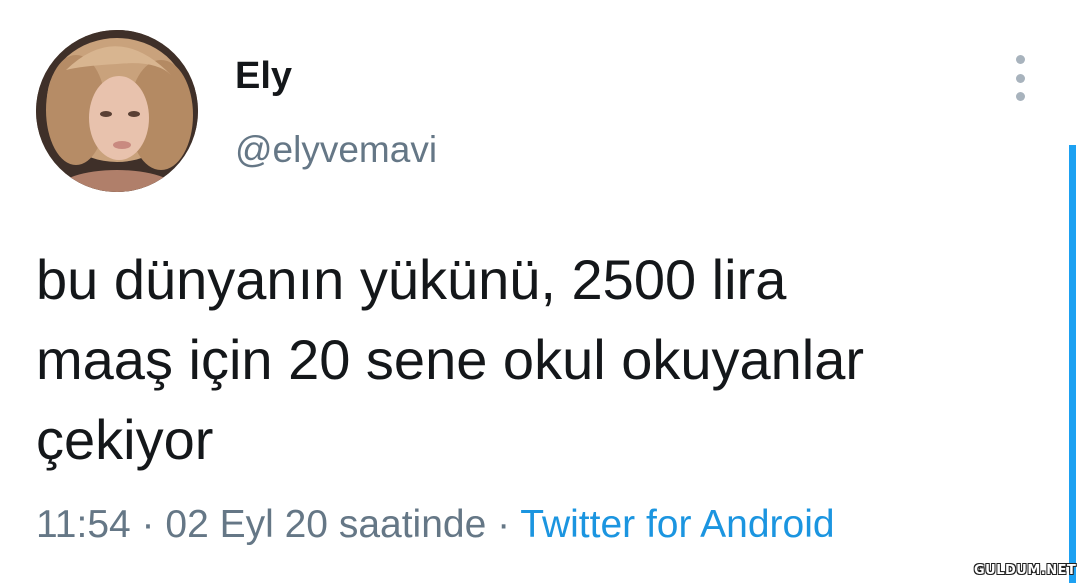  What do you see at coordinates (325, 524) in the screenshot?
I see `tweet-date: 02 Eyl 20 saatinde` at bounding box center [325, 524].